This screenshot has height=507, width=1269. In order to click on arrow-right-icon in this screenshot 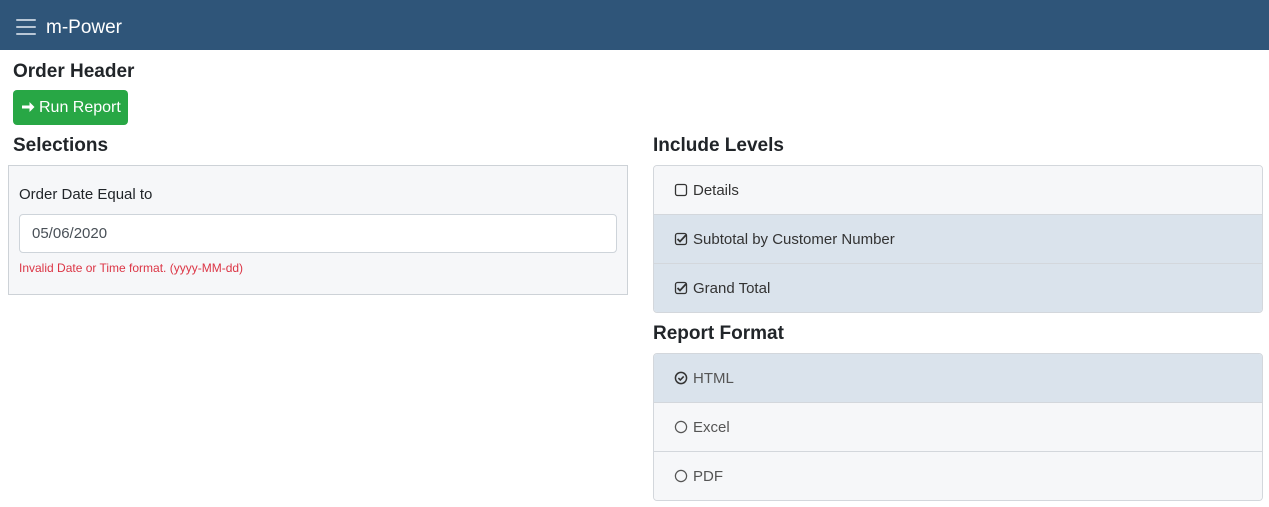, I will do `click(28, 107)`.